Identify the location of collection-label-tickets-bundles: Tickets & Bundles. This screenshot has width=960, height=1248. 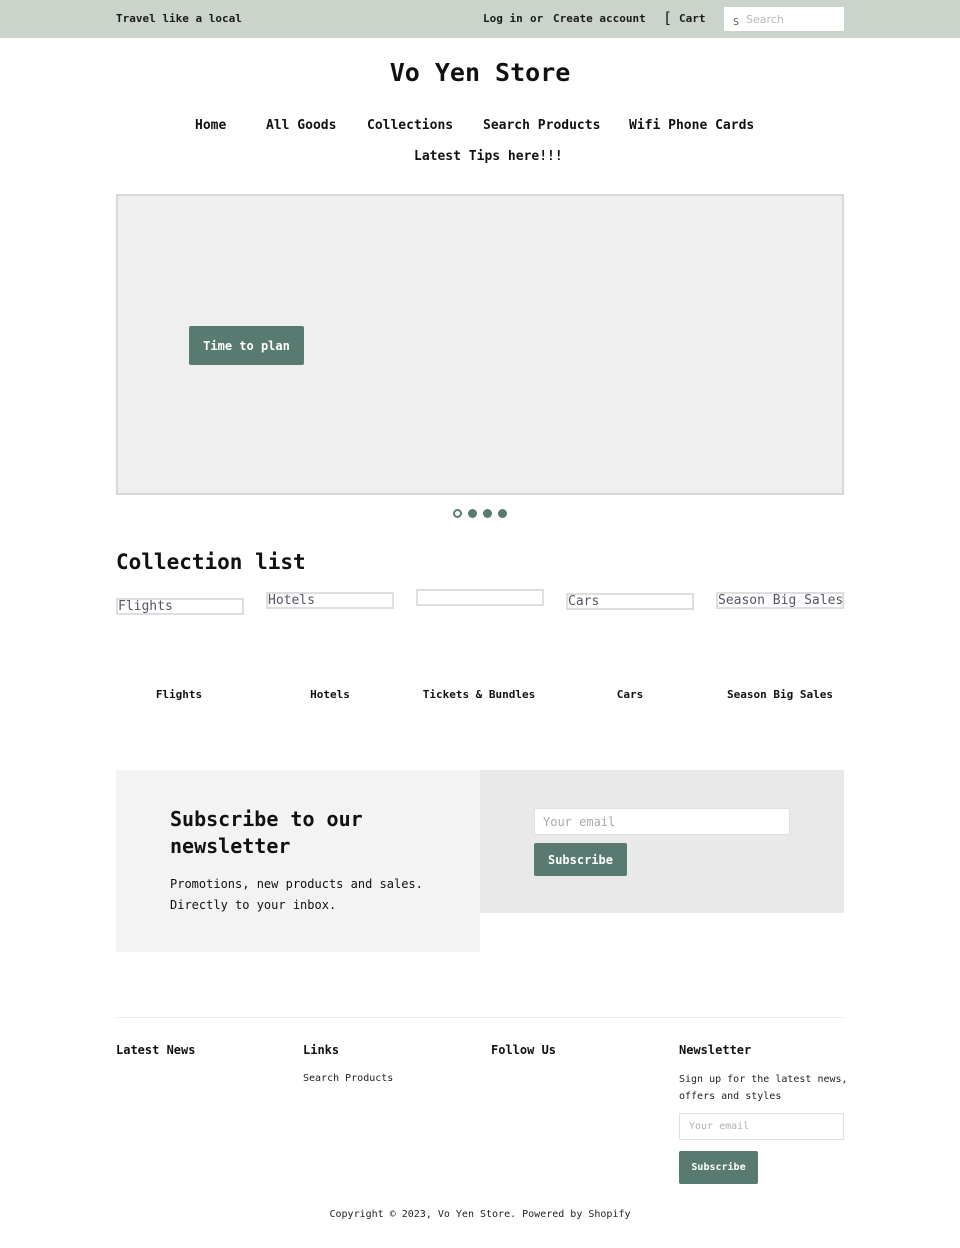
(479, 694).